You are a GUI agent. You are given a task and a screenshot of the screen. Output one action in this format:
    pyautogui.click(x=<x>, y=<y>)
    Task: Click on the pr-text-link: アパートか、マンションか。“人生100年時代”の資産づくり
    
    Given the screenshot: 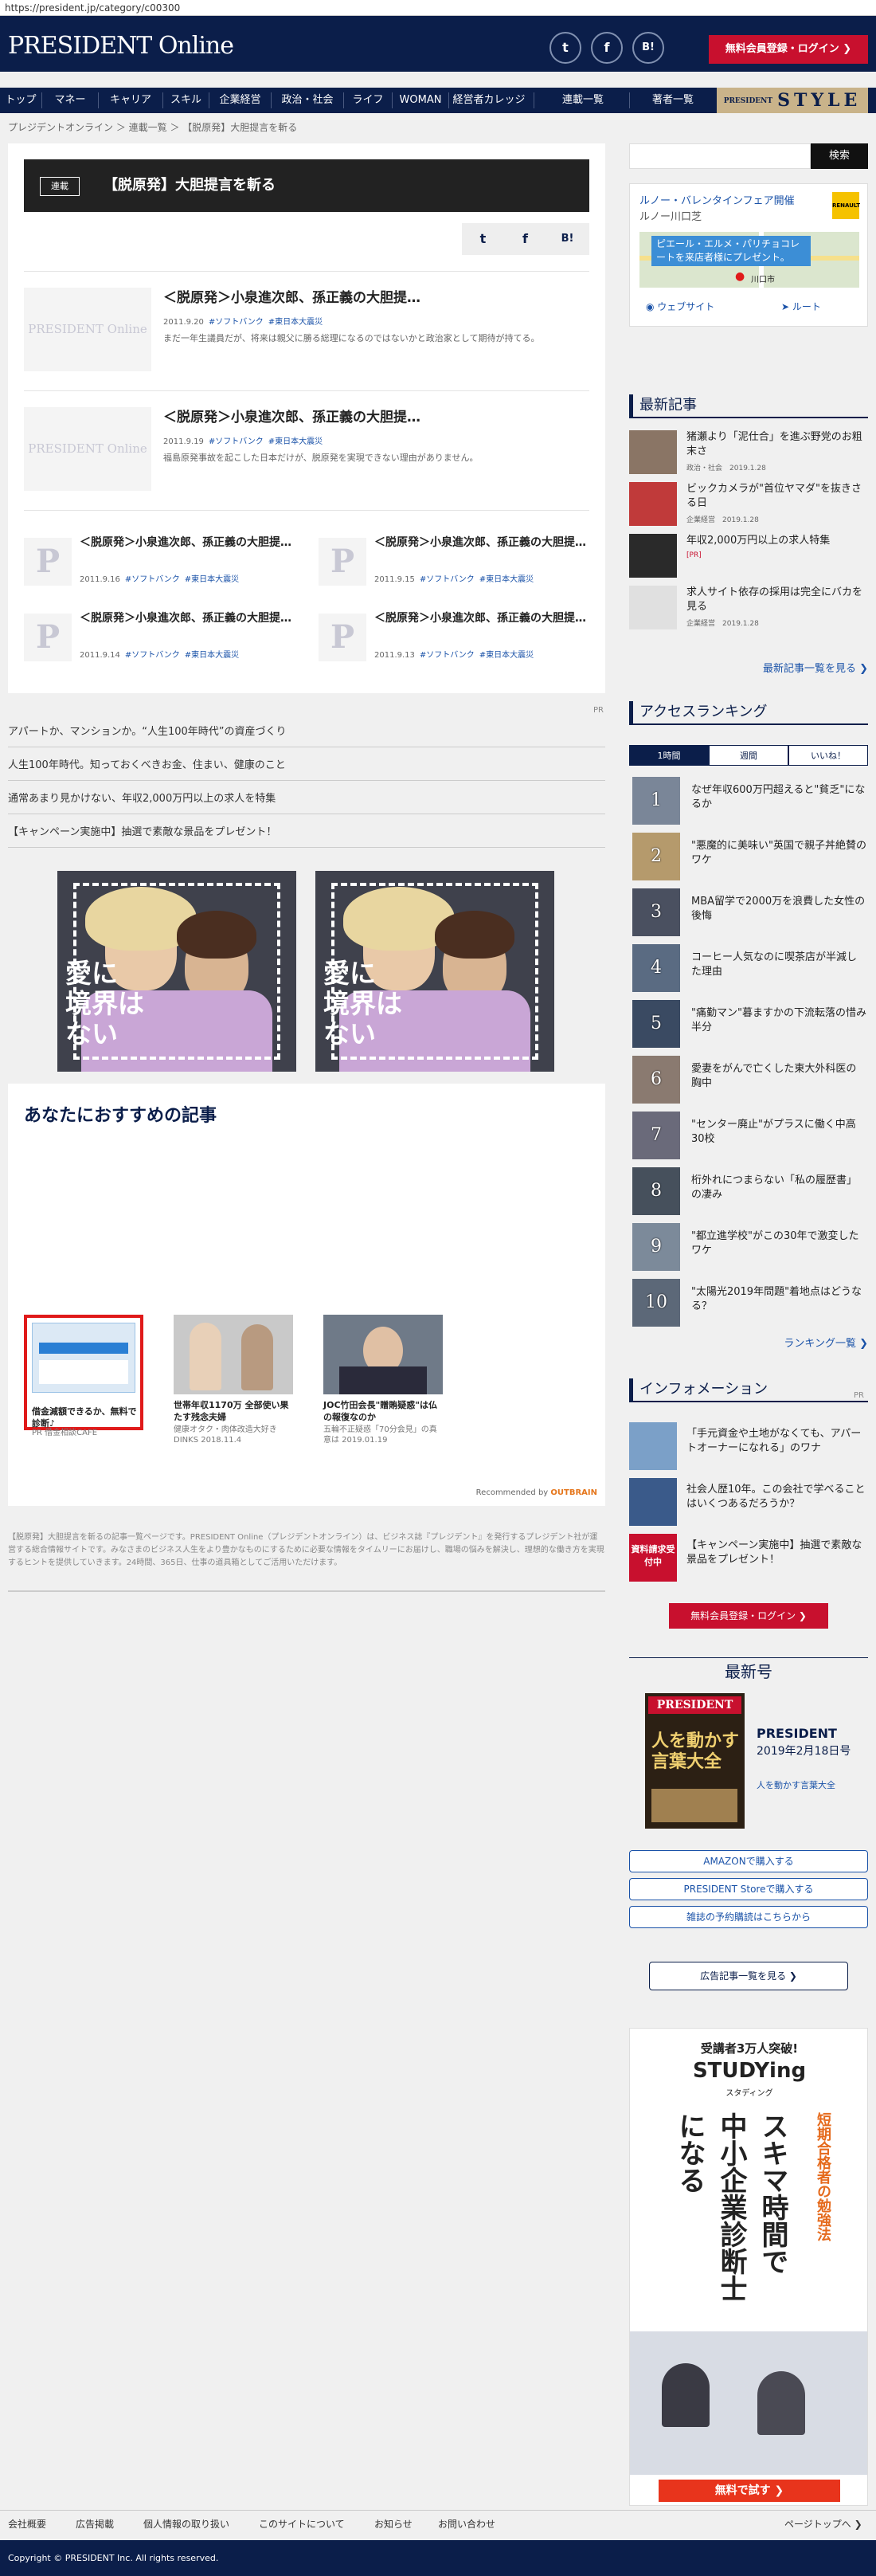 What is the action you would take?
    pyautogui.click(x=306, y=732)
    